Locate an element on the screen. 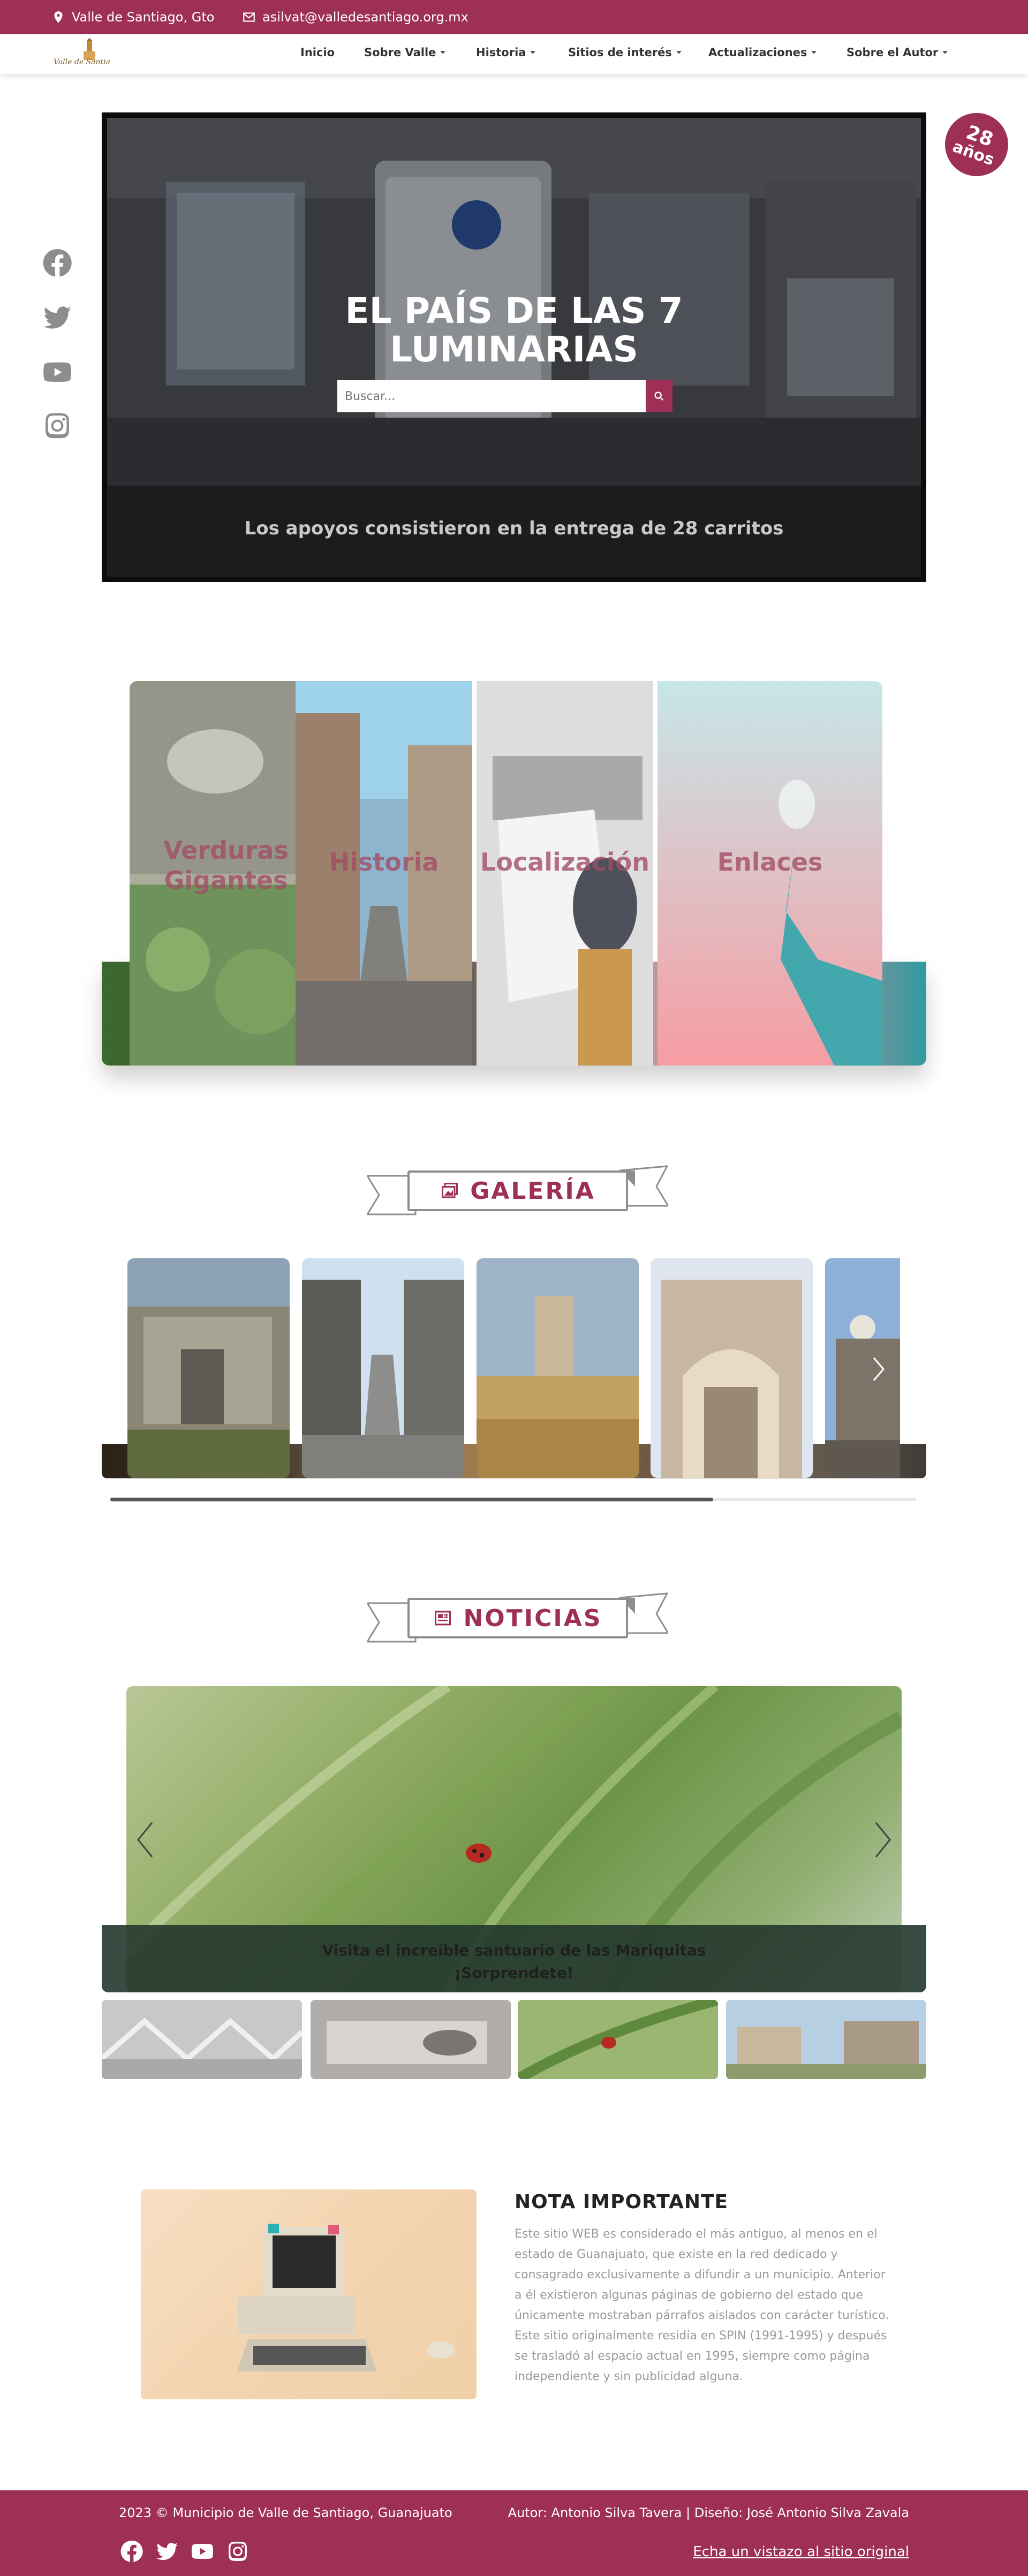 Image resolution: width=1028 pixels, height=2576 pixels. location-text: Valle de Santiago, Gto is located at coordinates (143, 17).